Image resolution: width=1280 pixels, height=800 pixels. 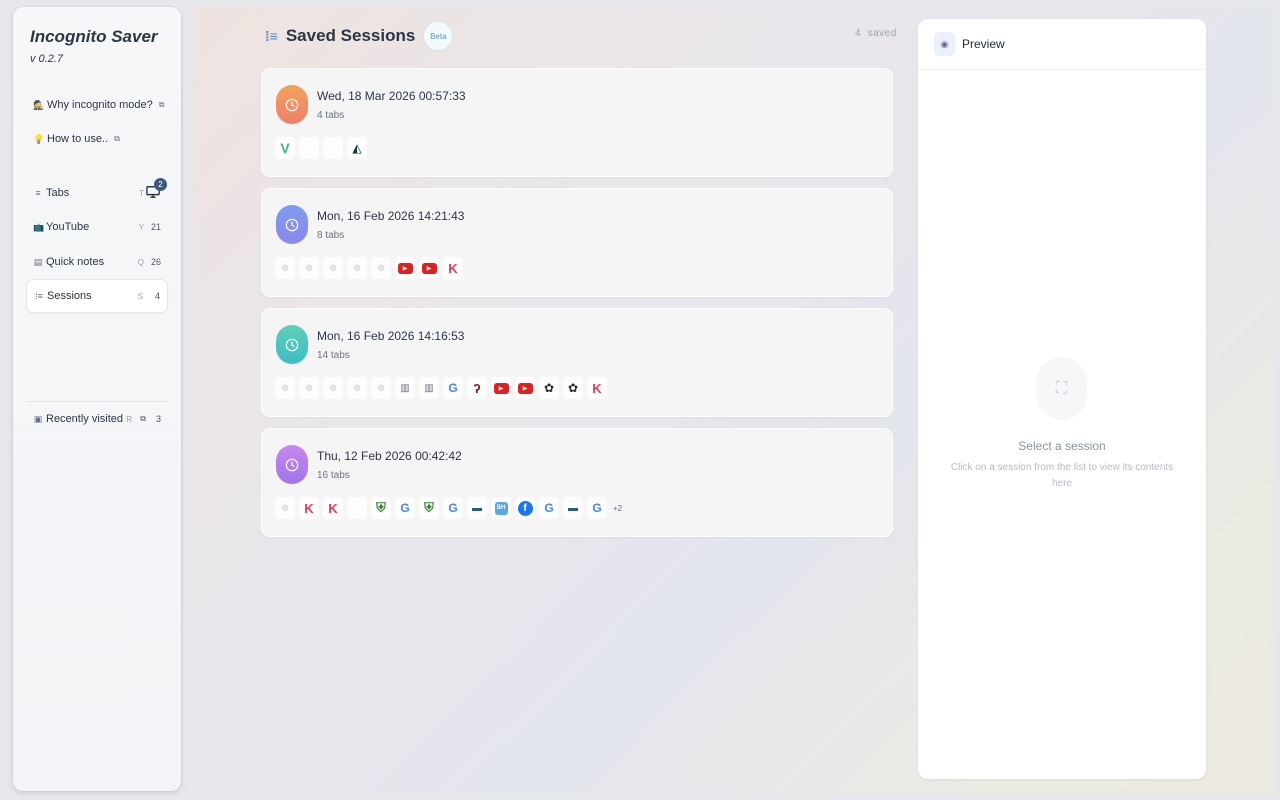 What do you see at coordinates (1062, 446) in the screenshot?
I see `empty-state-title: Select a session` at bounding box center [1062, 446].